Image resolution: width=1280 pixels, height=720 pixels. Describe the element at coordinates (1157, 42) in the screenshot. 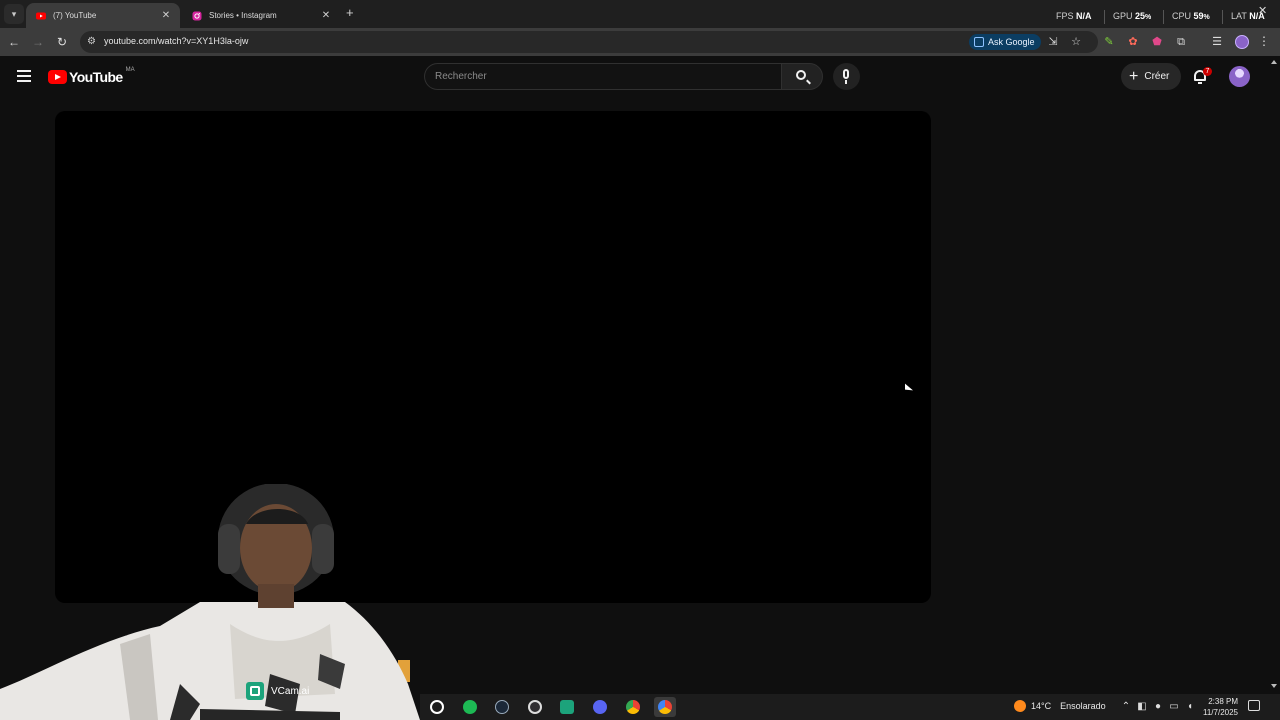

I see `extension-shield-icon: ⬟` at that location.